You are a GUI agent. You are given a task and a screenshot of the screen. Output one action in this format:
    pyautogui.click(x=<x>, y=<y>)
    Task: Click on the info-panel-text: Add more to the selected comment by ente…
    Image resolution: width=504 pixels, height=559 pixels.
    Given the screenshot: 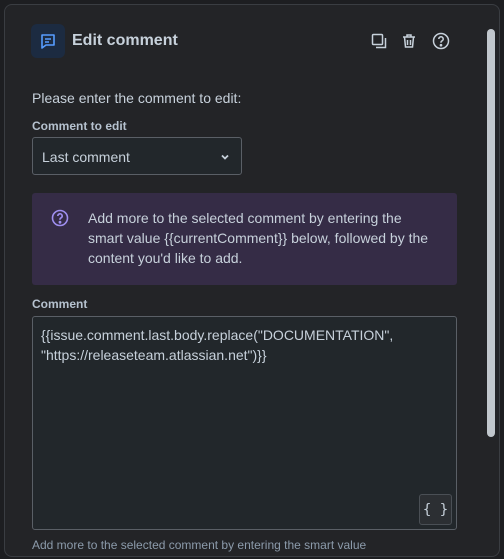 What is the action you would take?
    pyautogui.click(x=258, y=238)
    